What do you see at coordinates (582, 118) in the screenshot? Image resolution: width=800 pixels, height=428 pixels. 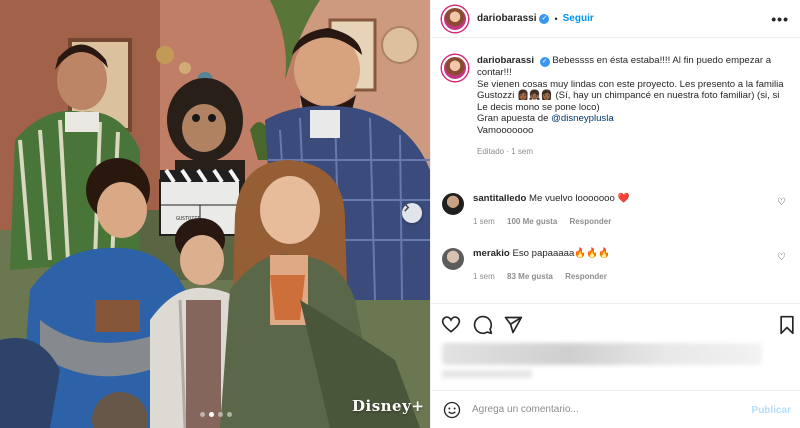 I see `caption-mention-link: @disneyplusla` at bounding box center [582, 118].